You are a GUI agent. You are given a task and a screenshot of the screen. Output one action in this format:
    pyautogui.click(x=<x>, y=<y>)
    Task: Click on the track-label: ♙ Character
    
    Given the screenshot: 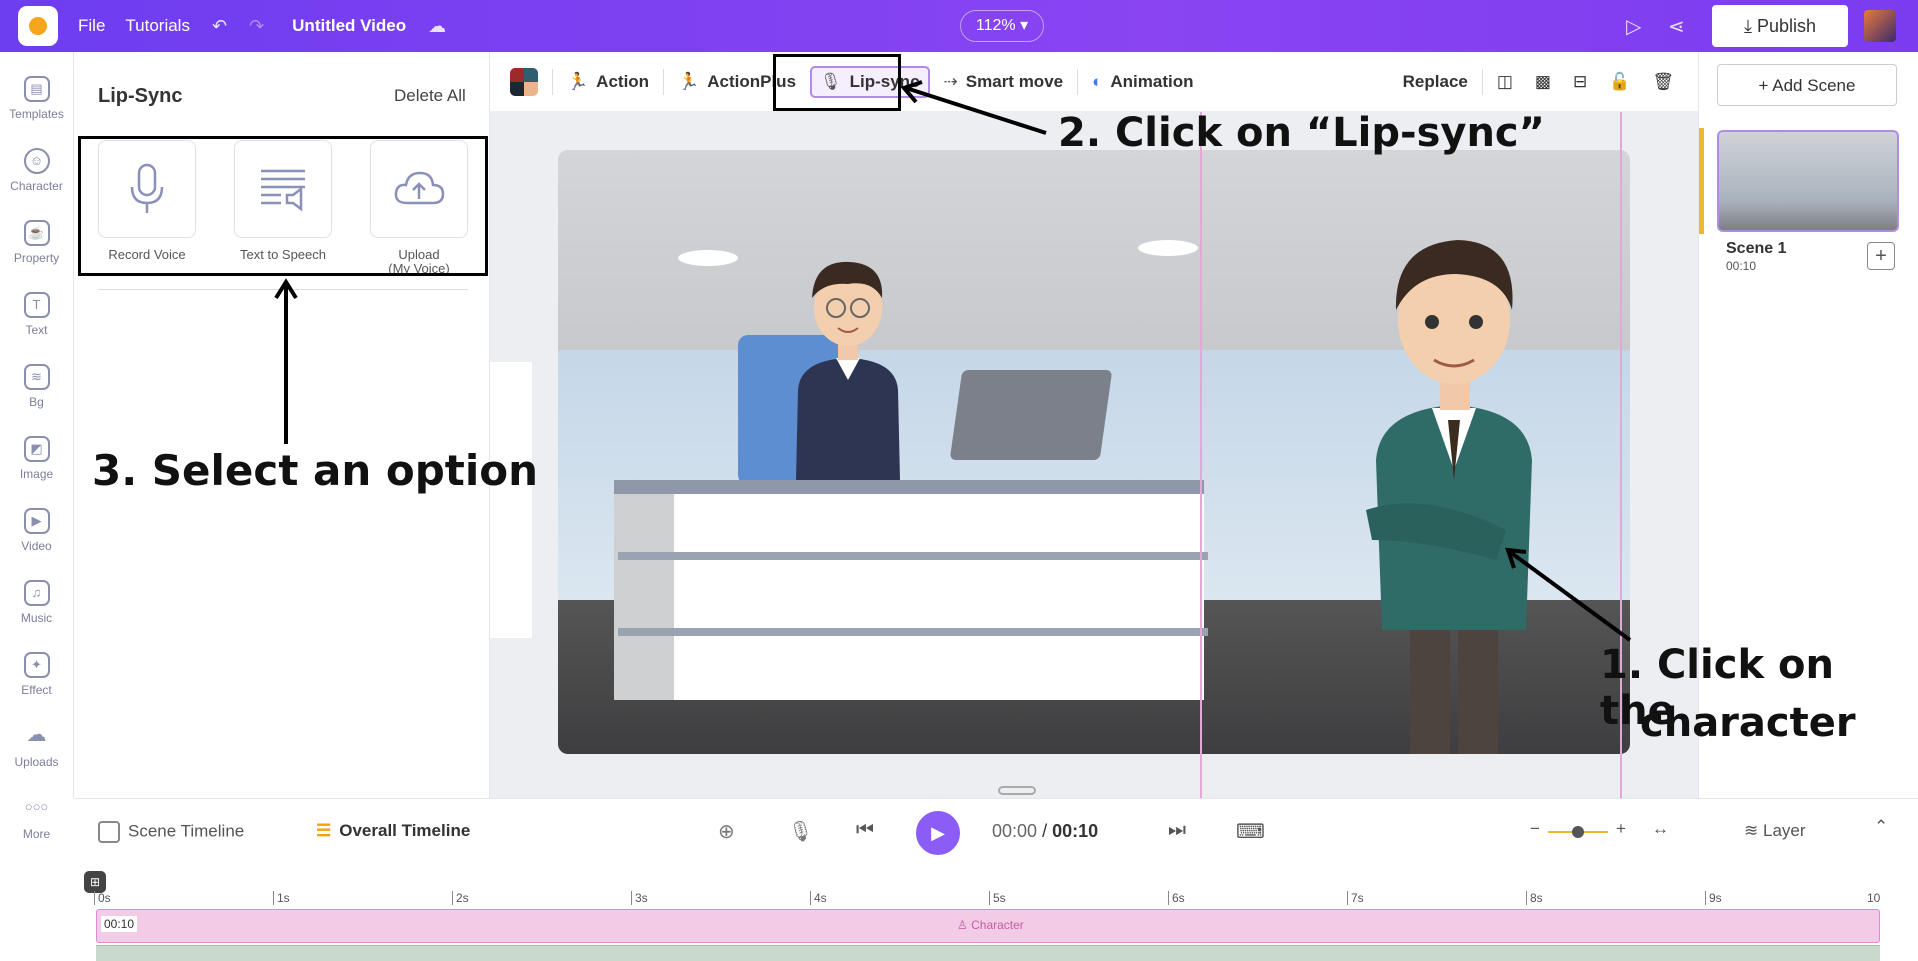 What is the action you would take?
    pyautogui.click(x=990, y=925)
    